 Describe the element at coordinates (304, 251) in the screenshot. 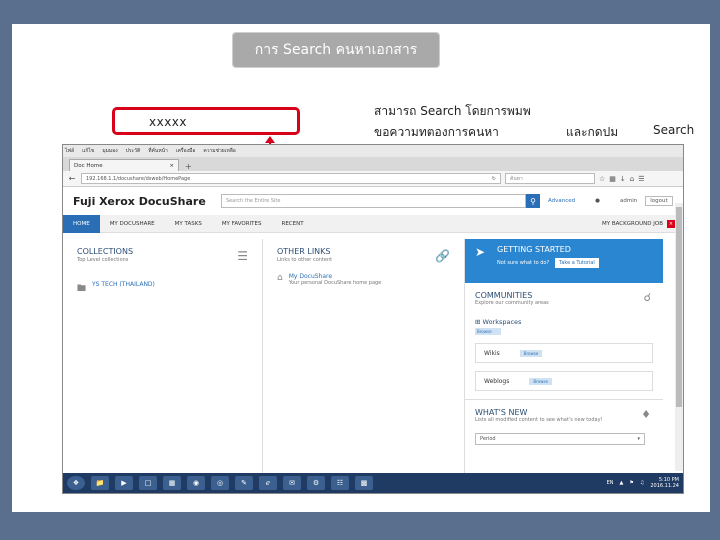

I see `other-links-title: OTHER LINKS` at that location.